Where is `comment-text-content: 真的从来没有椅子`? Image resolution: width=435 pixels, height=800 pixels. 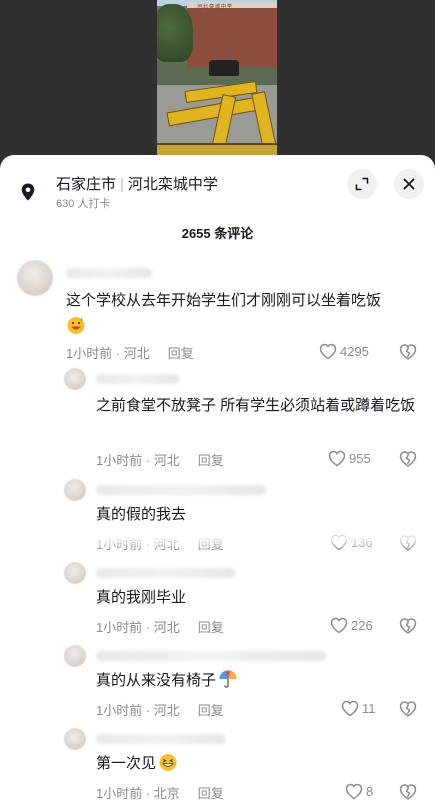 comment-text-content: 真的从来没有椅子 is located at coordinates (156, 680).